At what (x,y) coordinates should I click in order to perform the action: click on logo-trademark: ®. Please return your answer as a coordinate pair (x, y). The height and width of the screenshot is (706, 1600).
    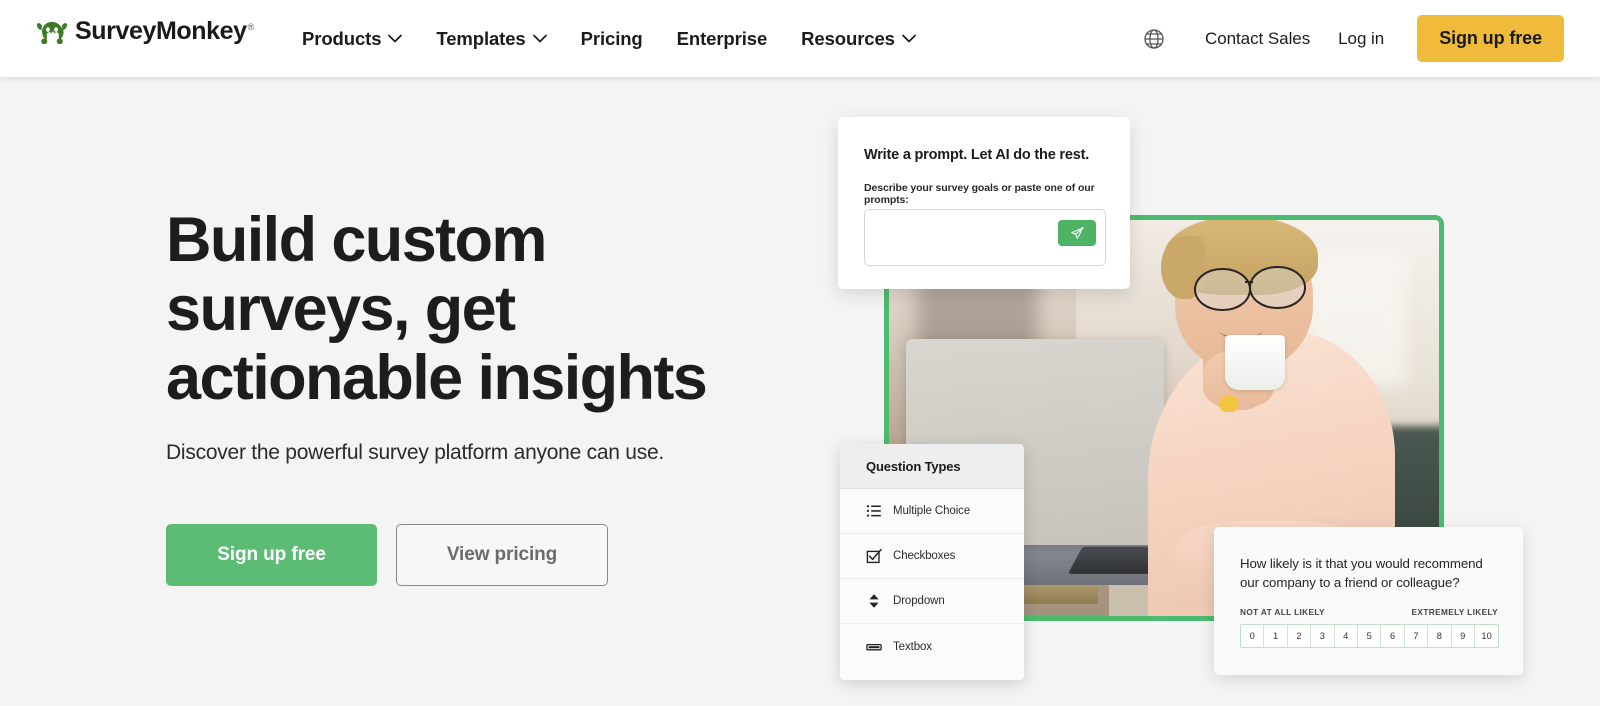
    Looking at the image, I should click on (251, 26).